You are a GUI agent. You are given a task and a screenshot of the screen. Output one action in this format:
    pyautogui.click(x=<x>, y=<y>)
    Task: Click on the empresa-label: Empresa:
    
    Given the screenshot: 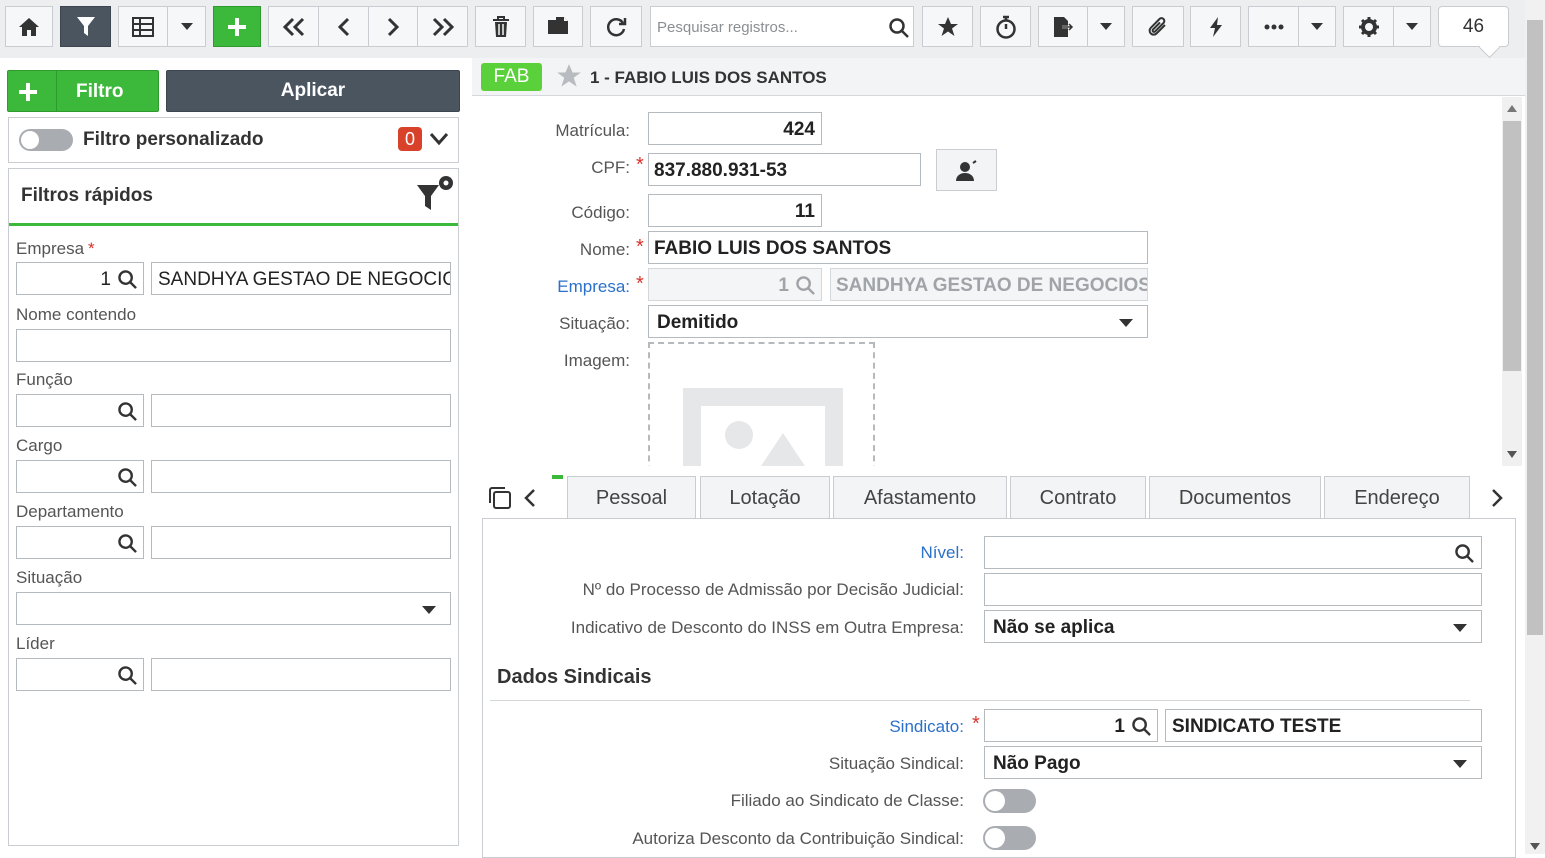 What is the action you would take?
    pyautogui.click(x=593, y=287)
    